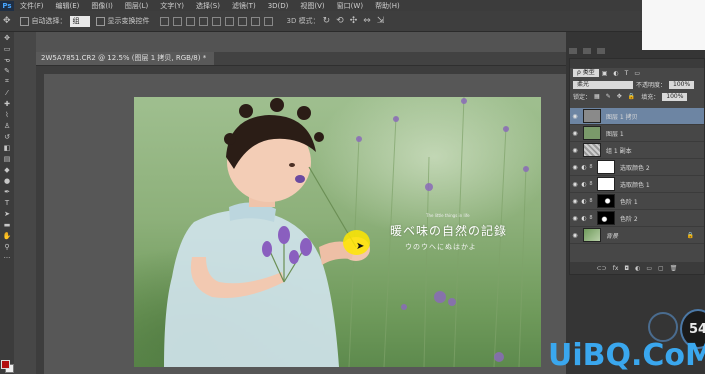  I want to click on lock-pixels-icon: ▦, so click(597, 96).